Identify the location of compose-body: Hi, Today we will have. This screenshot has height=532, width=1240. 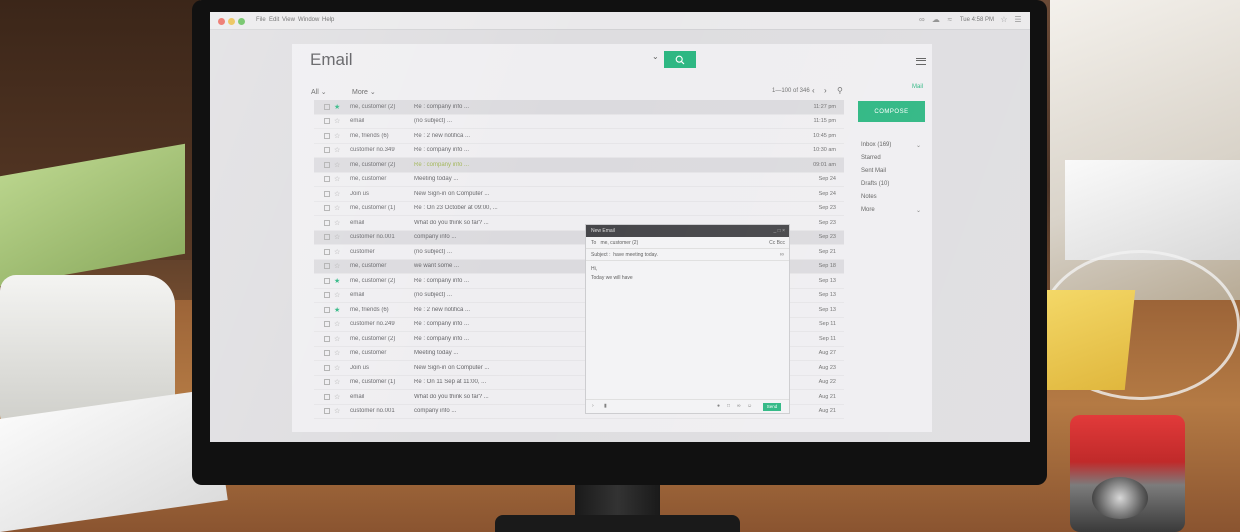
(687, 274).